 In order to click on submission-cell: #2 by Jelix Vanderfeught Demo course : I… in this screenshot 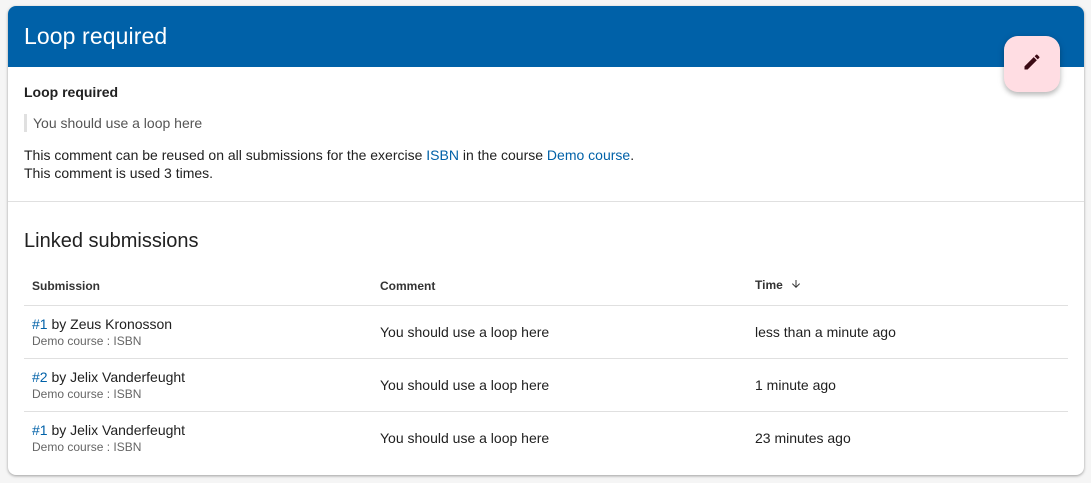, I will do `click(198, 385)`.